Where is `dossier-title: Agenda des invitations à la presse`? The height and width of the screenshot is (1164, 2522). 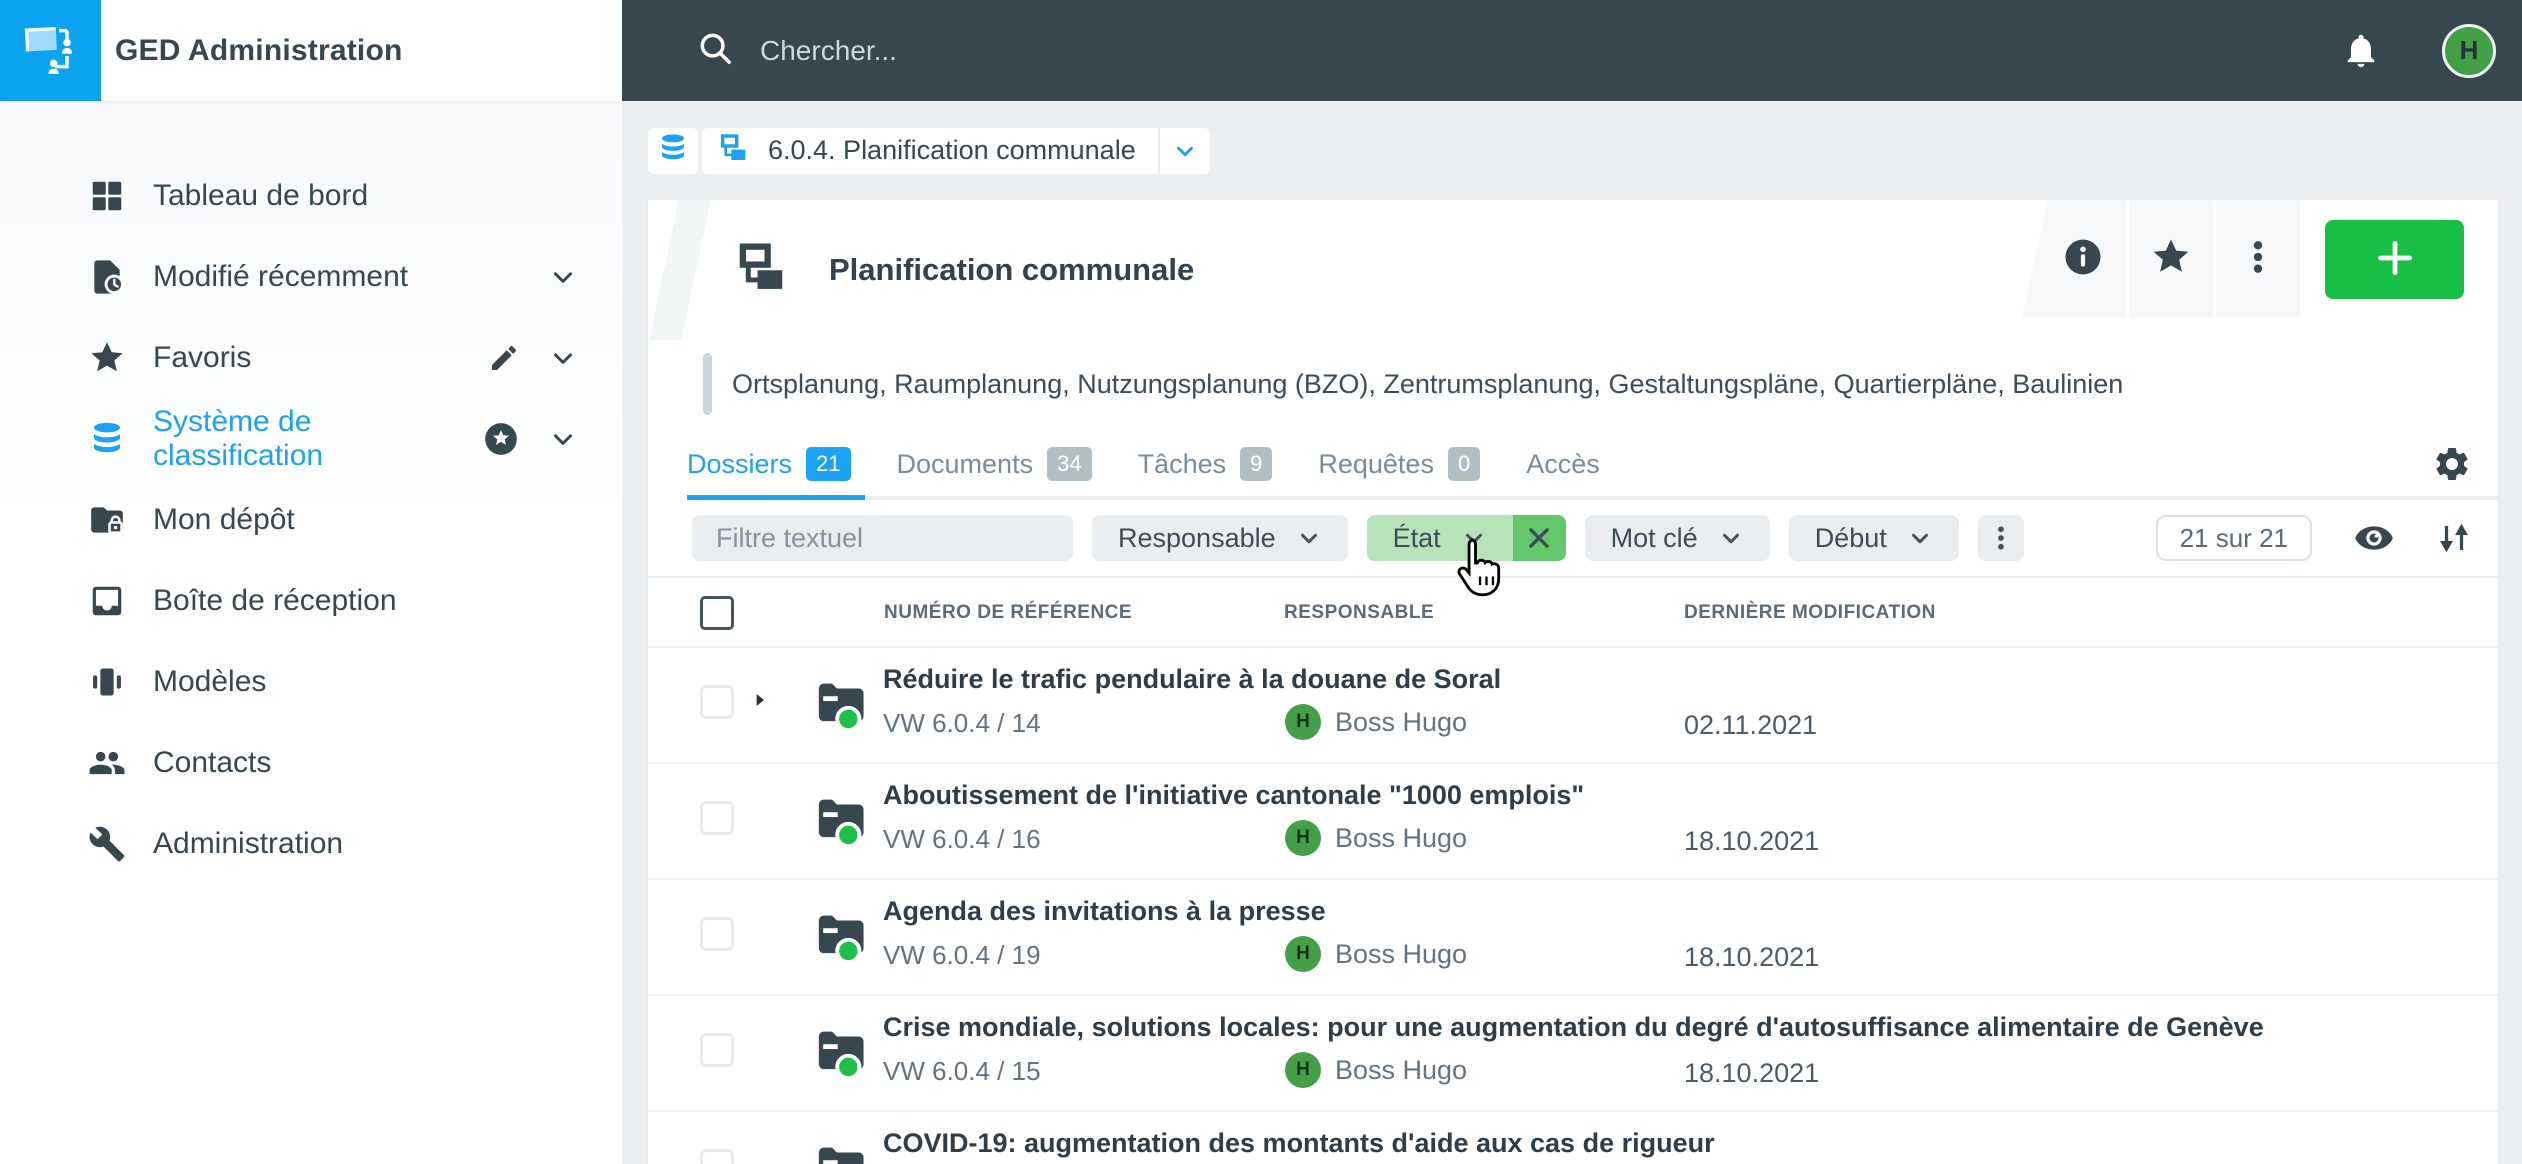
dossier-title: Agenda des invitations à la presse is located at coordinates (1104, 911).